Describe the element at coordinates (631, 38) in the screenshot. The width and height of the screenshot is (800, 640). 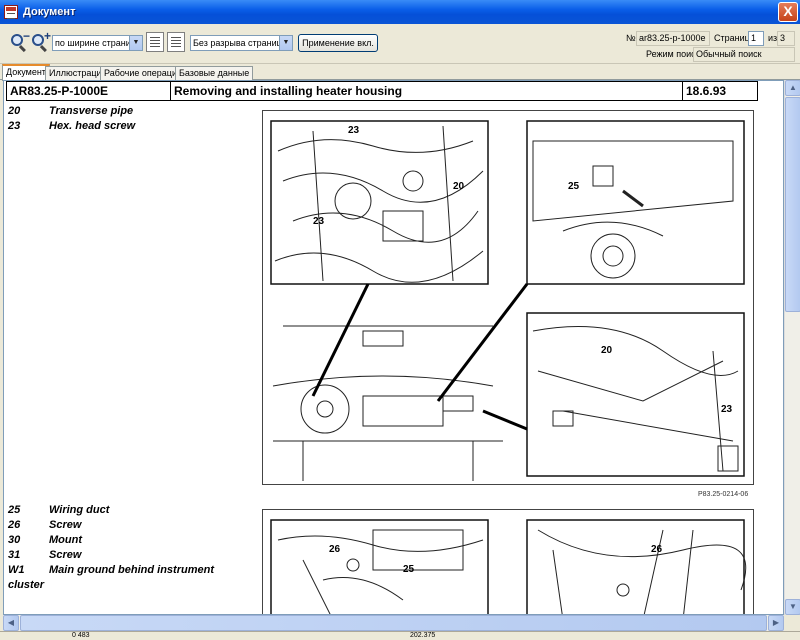
I see `doc-number-label: №` at that location.